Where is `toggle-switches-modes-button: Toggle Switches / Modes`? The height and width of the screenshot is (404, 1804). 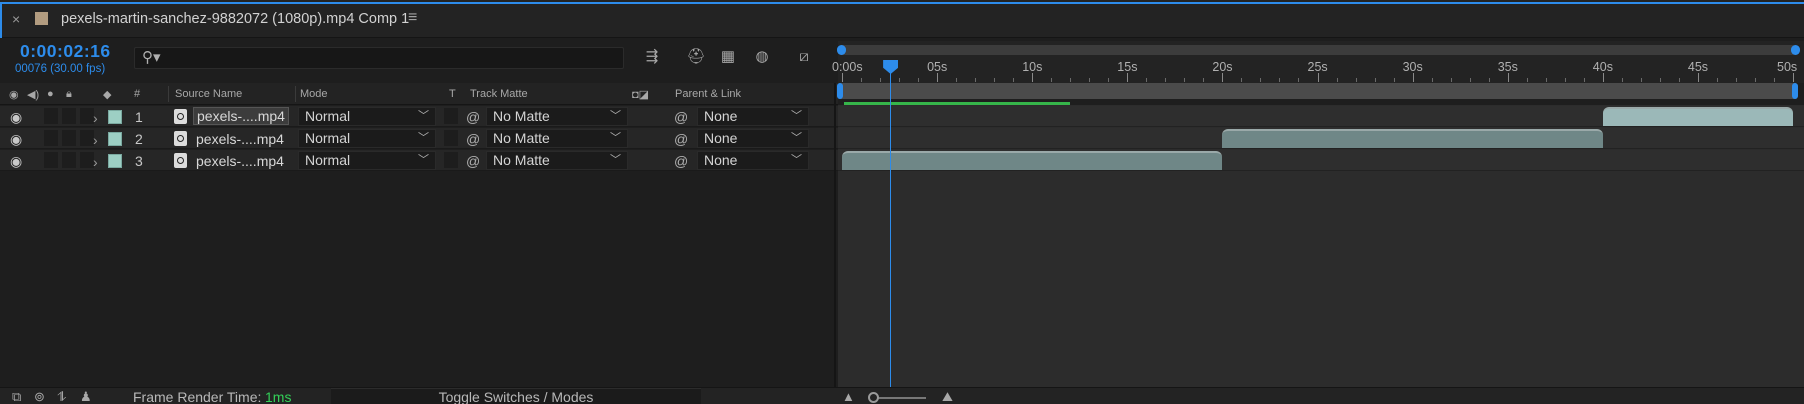 toggle-switches-modes-button: Toggle Switches / Modes is located at coordinates (516, 396).